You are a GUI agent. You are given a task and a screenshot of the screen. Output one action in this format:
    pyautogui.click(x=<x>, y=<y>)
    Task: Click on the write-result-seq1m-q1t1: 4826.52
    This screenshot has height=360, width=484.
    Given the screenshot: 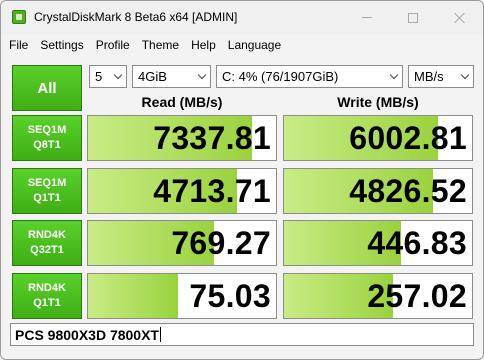 What is the action you would take?
    pyautogui.click(x=378, y=191)
    